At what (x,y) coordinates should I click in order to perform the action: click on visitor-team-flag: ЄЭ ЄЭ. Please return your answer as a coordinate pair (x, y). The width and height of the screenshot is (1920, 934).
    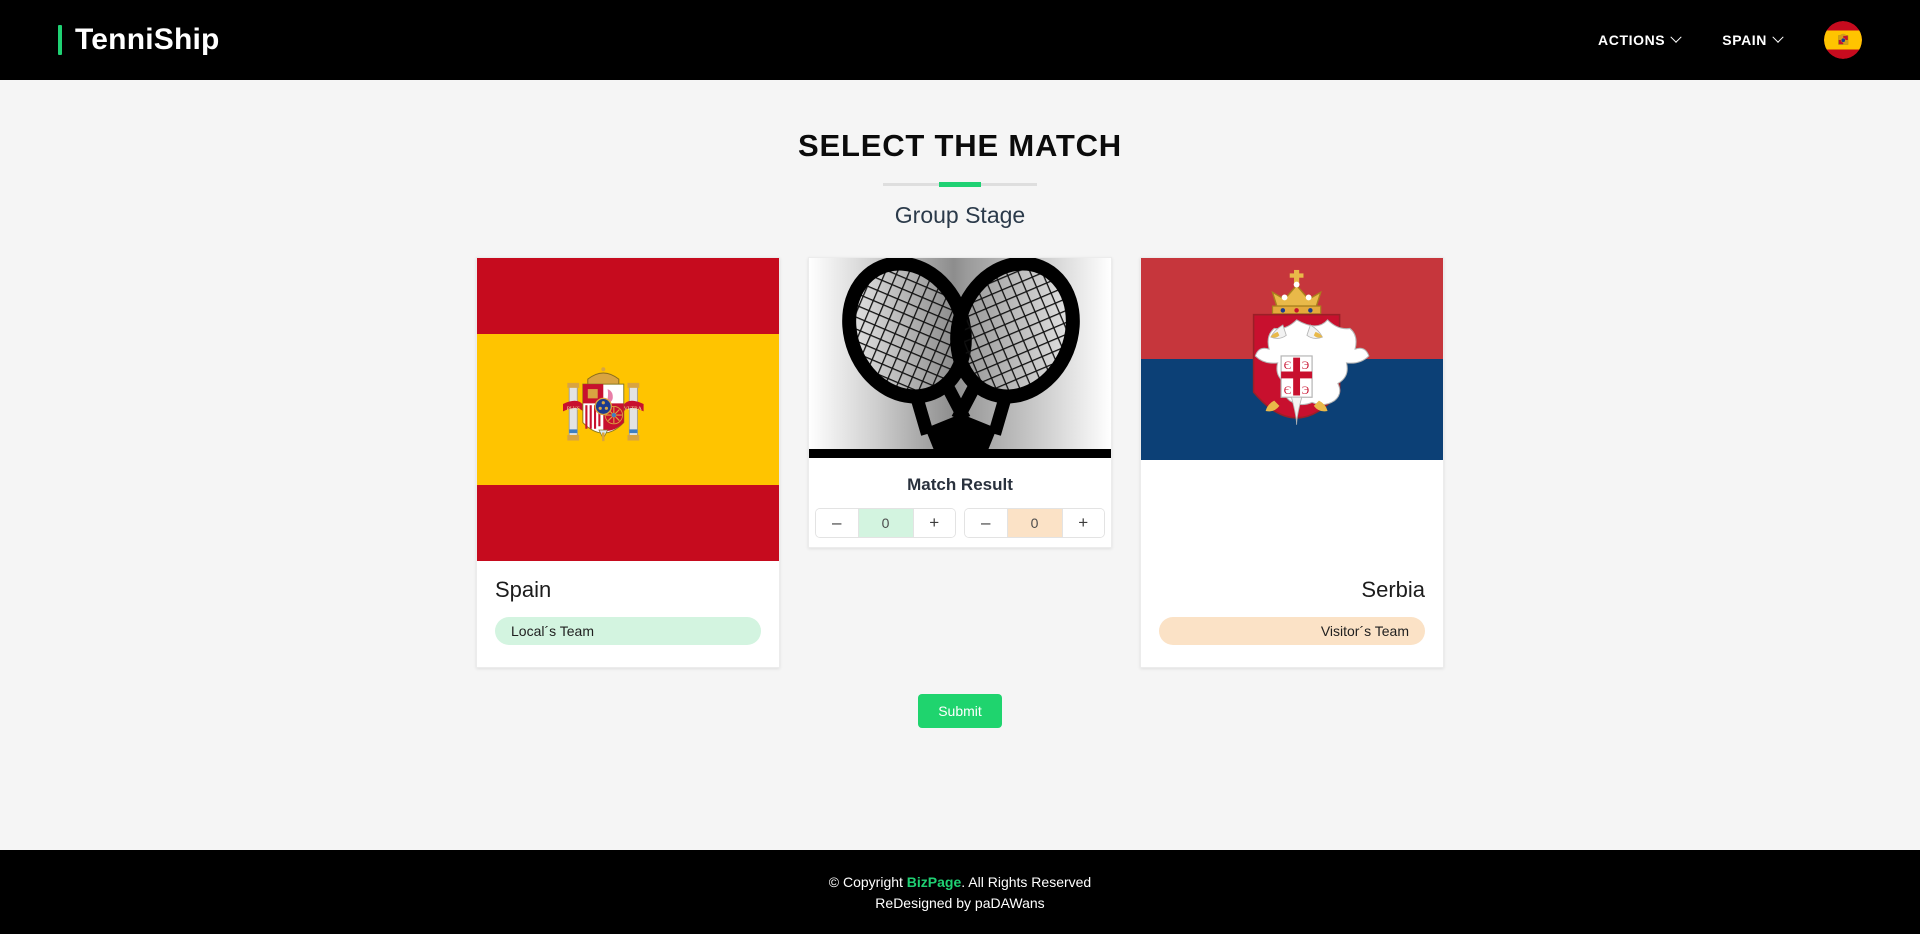
    Looking at the image, I should click on (1292, 409).